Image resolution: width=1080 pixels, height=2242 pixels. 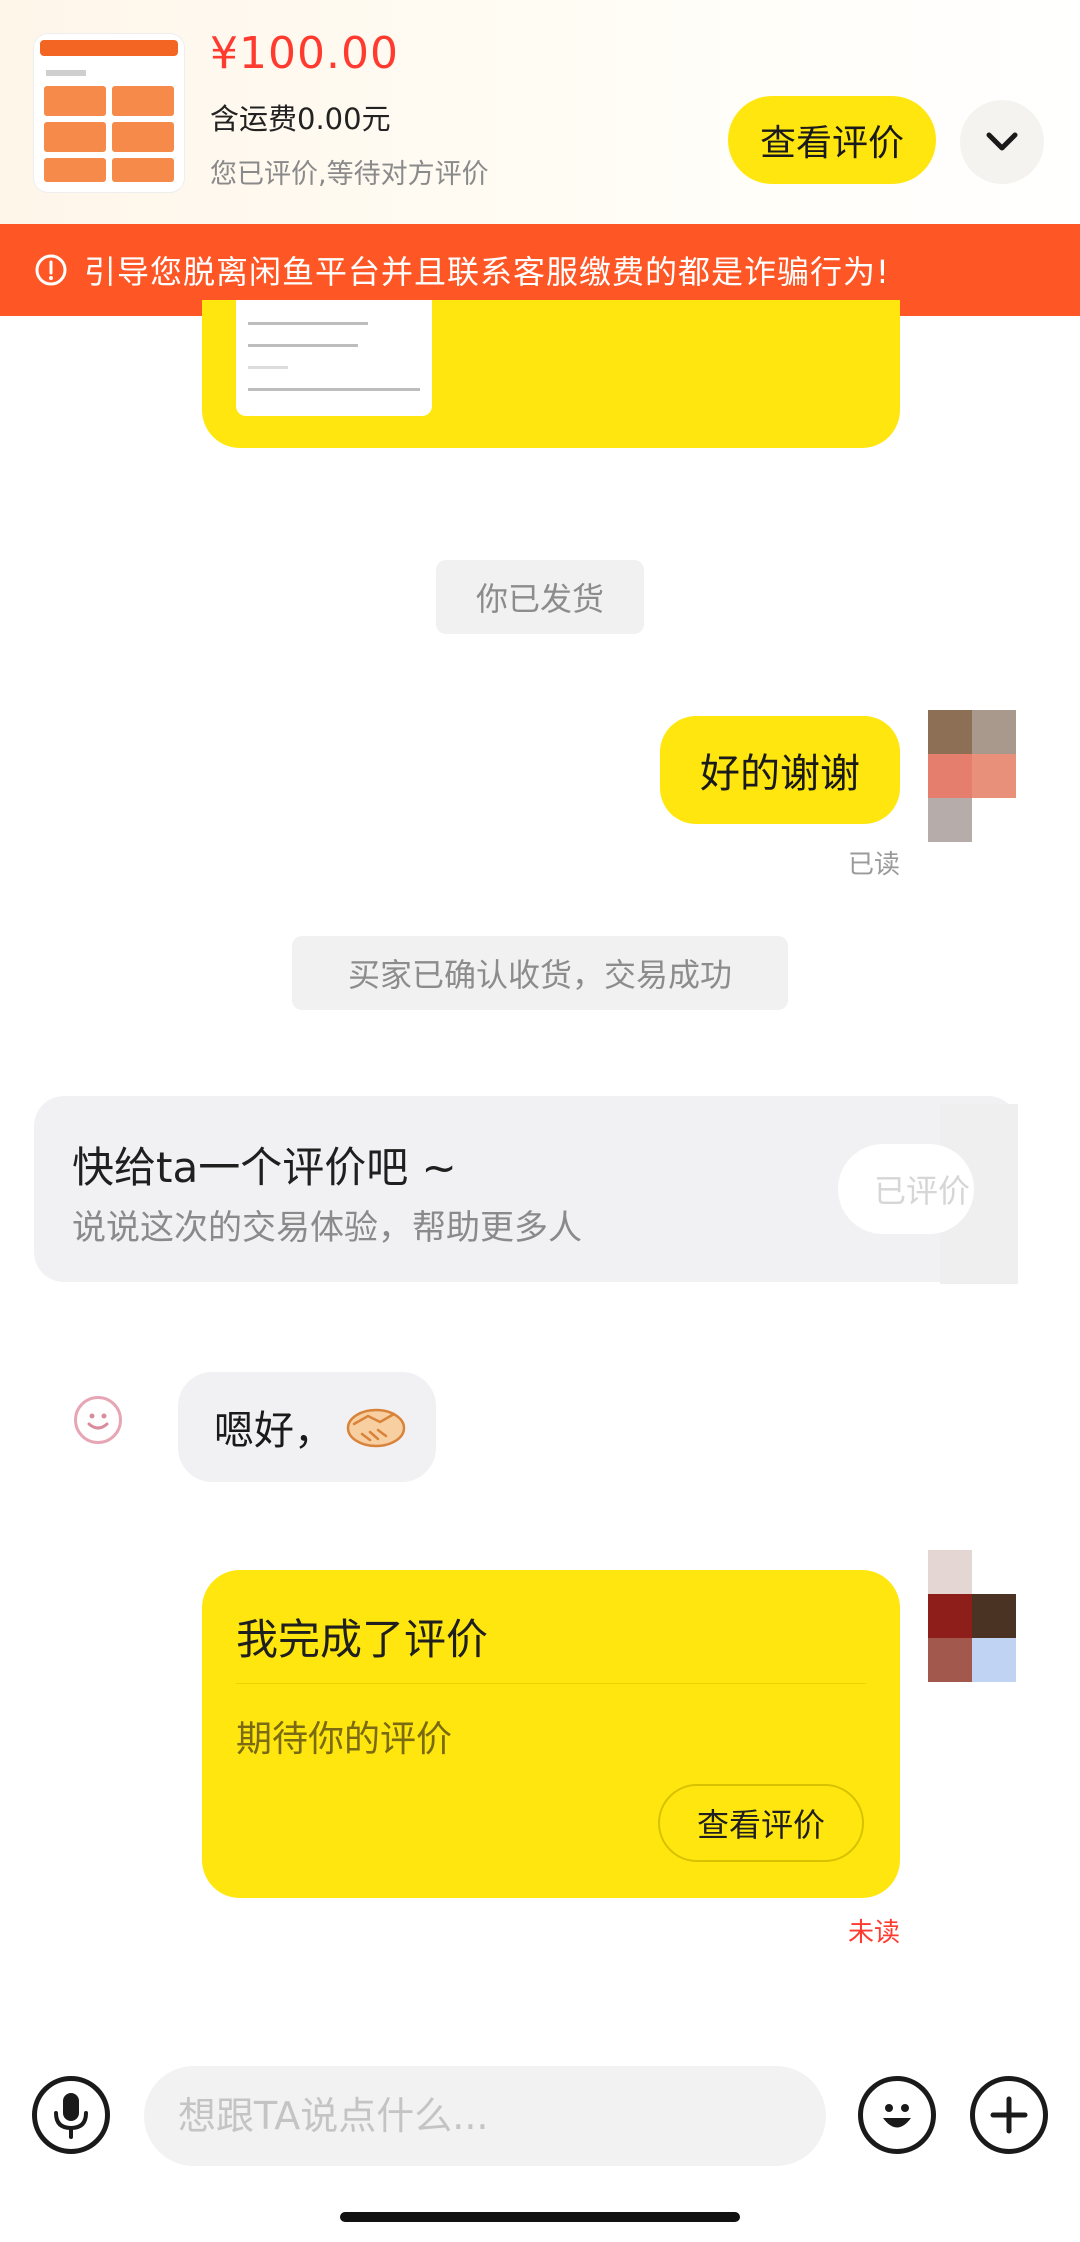 I want to click on expand-button, so click(x=1002, y=142).